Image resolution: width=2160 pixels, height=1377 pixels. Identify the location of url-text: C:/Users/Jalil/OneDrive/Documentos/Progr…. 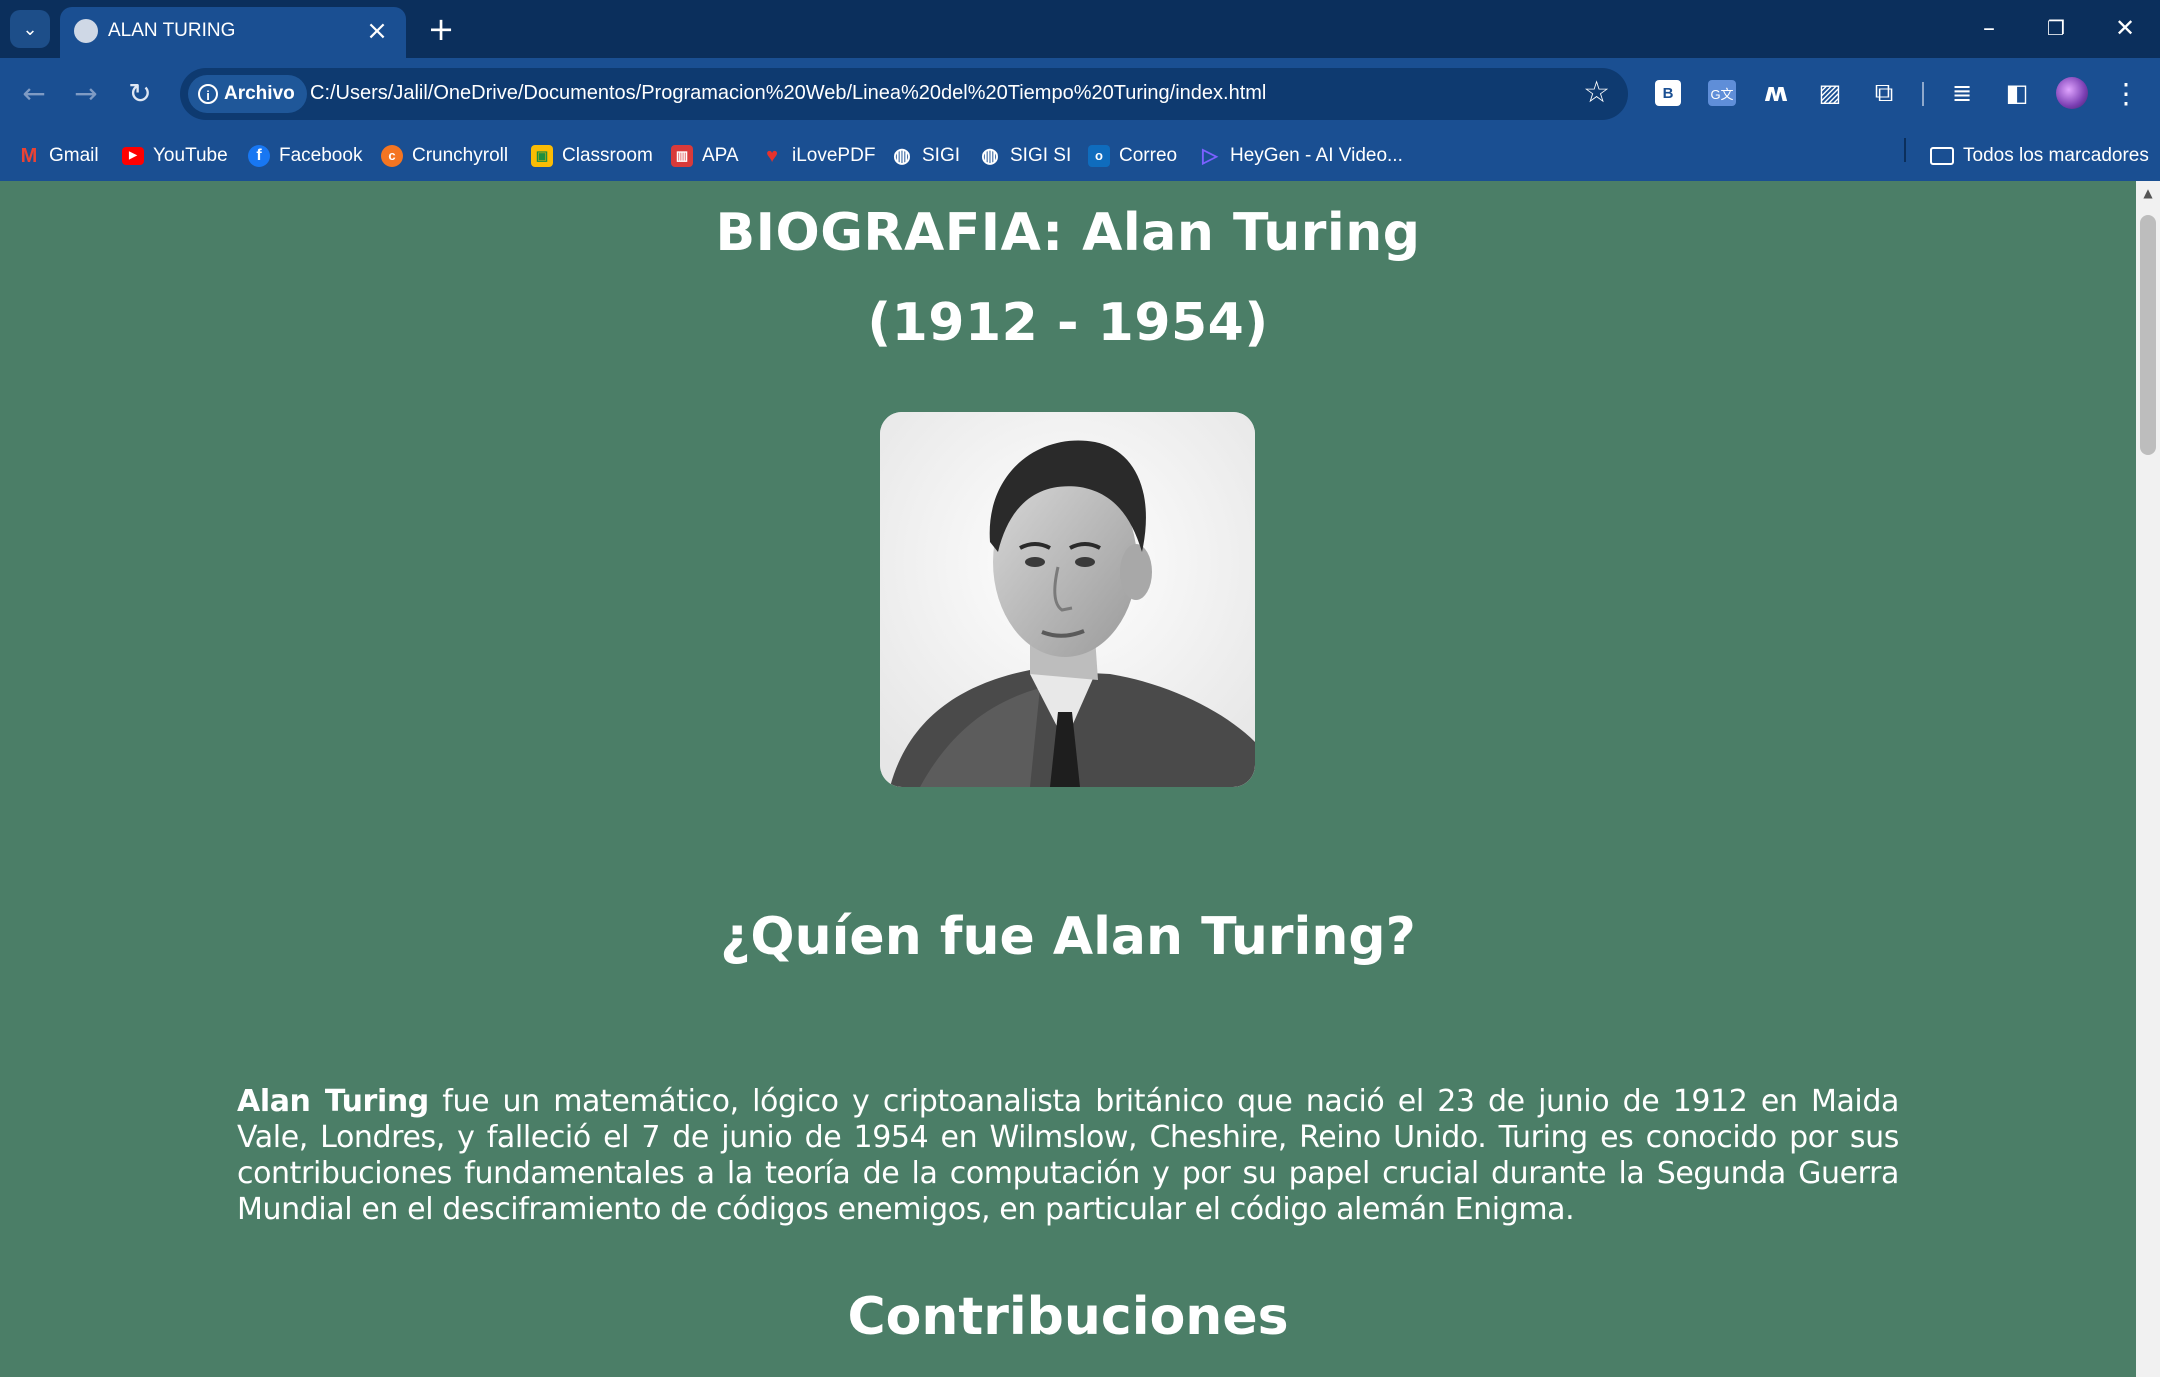
(788, 93).